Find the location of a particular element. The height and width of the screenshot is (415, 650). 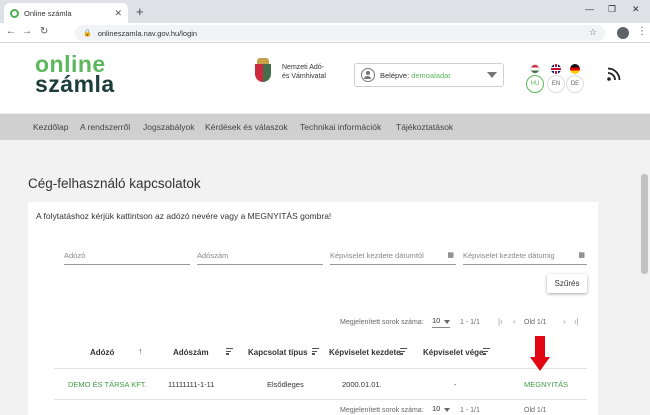

online-szamla-logo: online számla is located at coordinates (75, 75).